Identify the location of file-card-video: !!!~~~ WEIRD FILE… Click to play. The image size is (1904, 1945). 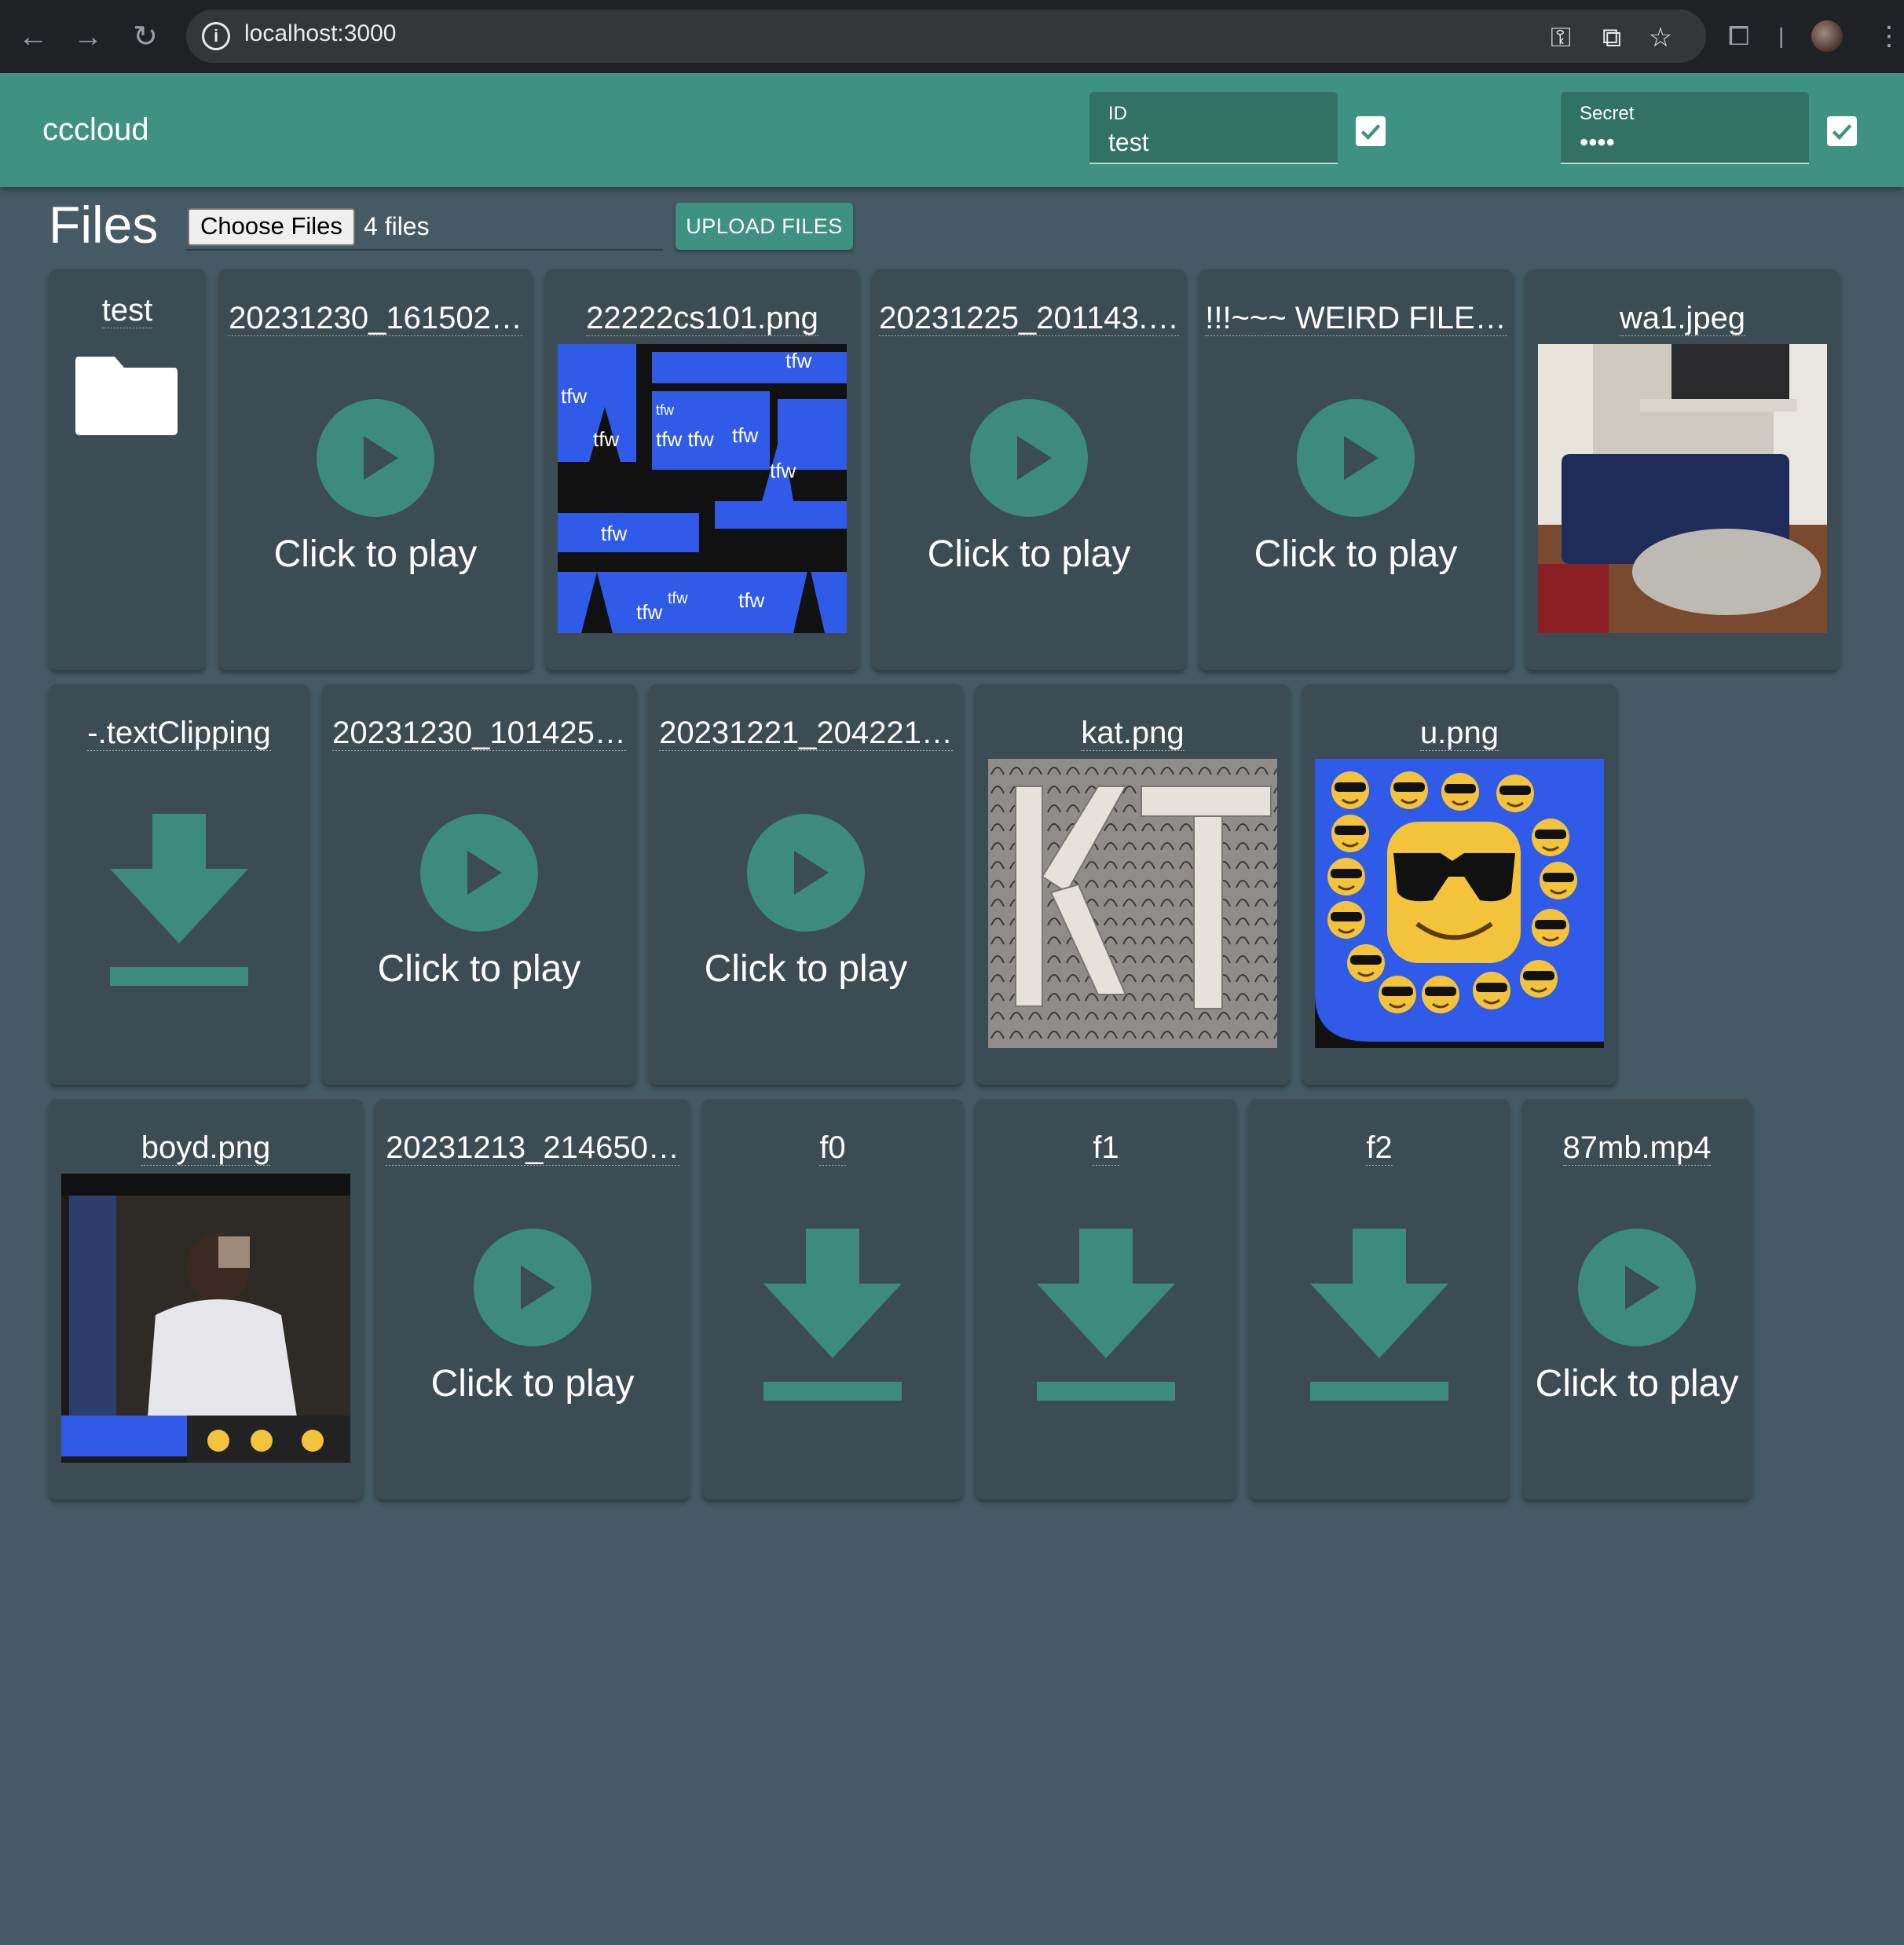
(1356, 469).